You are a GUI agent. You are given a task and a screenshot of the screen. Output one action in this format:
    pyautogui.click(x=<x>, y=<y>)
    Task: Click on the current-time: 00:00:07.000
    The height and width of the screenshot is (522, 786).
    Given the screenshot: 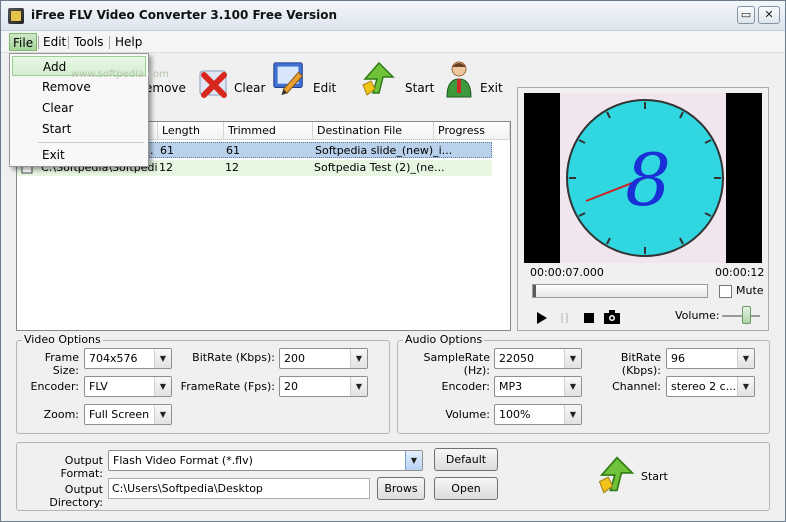 What is the action you would take?
    pyautogui.click(x=567, y=272)
    